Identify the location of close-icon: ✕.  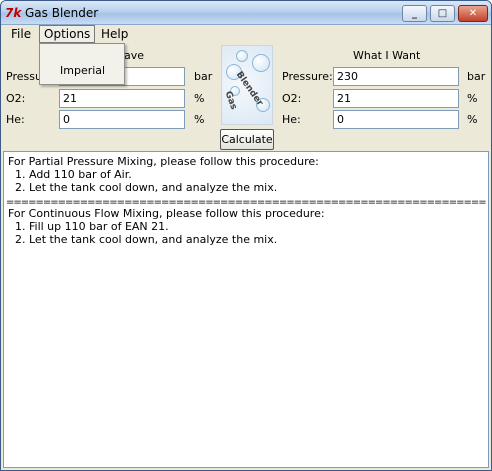
(473, 13).